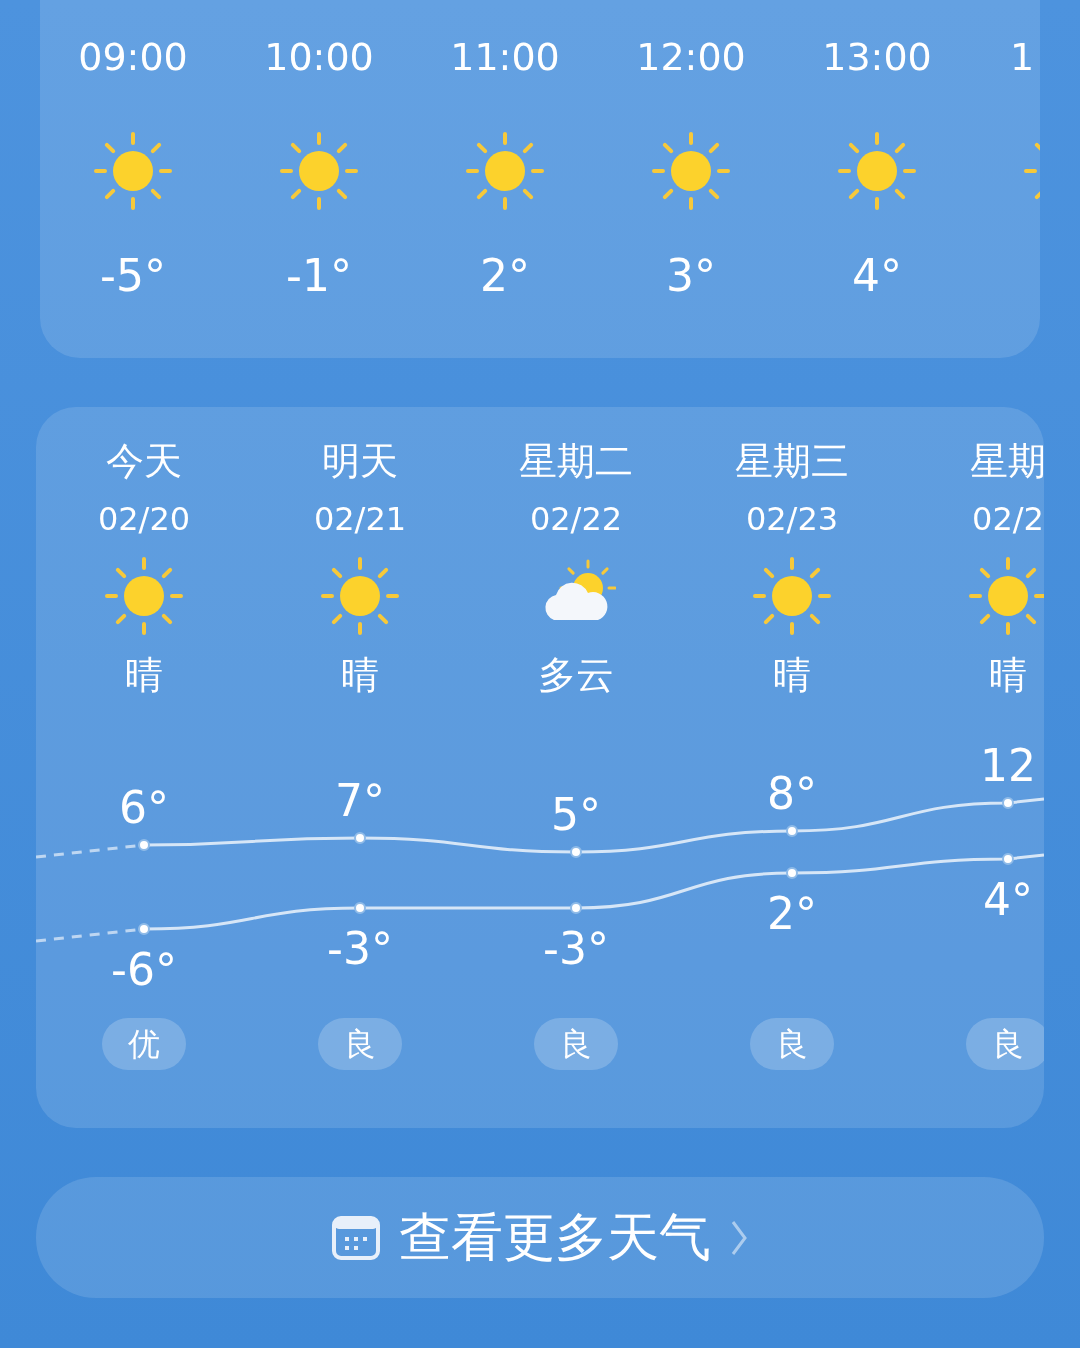 This screenshot has width=1080, height=1348. What do you see at coordinates (360, 519) in the screenshot?
I see `day-date: 02/21` at bounding box center [360, 519].